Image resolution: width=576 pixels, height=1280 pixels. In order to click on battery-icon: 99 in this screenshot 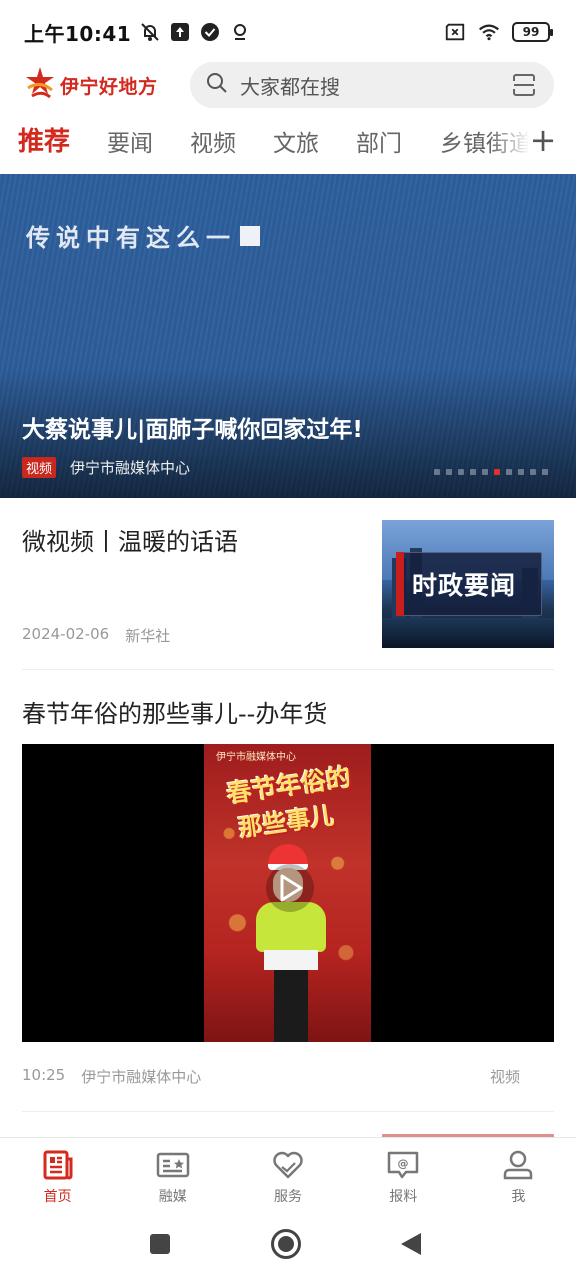, I will do `click(532, 32)`.